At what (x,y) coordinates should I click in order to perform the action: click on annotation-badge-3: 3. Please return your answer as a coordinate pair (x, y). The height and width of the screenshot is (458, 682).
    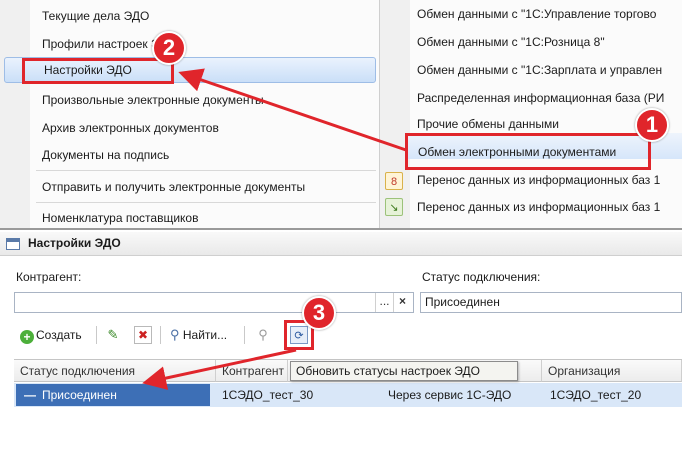
    Looking at the image, I should click on (319, 313).